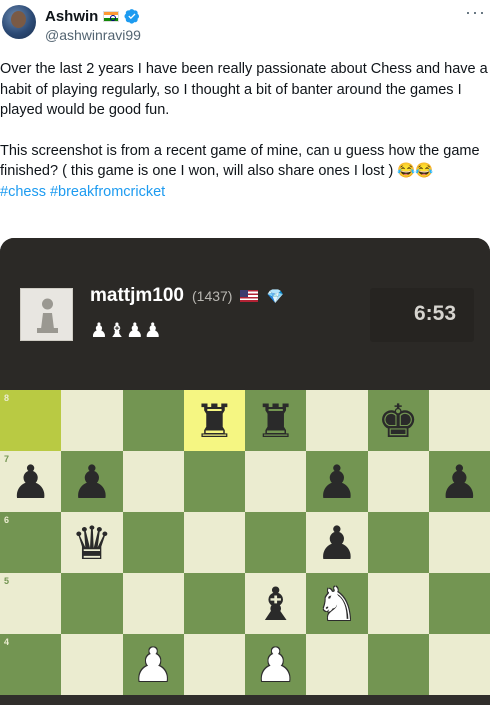  Describe the element at coordinates (31, 420) in the screenshot. I see `board-square: 8` at that location.